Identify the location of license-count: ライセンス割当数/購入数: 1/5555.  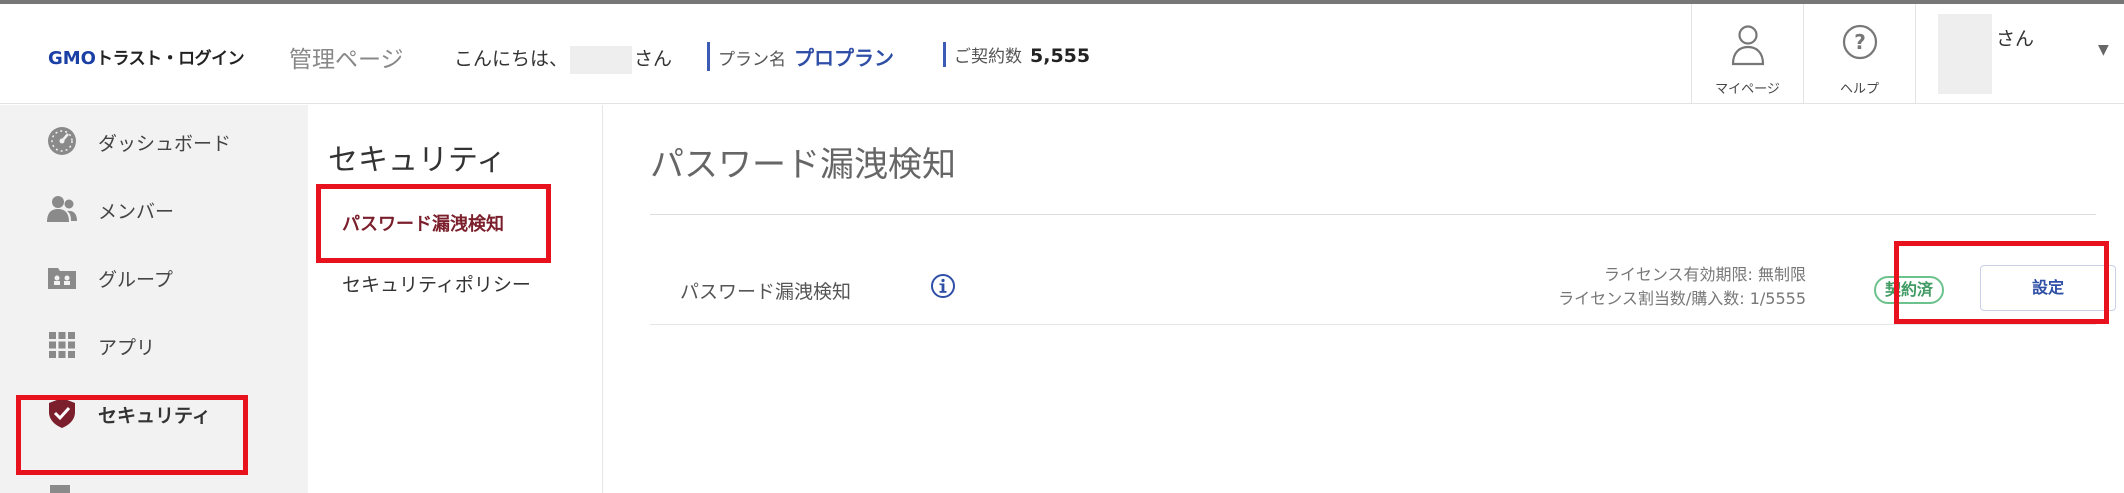
(1682, 298).